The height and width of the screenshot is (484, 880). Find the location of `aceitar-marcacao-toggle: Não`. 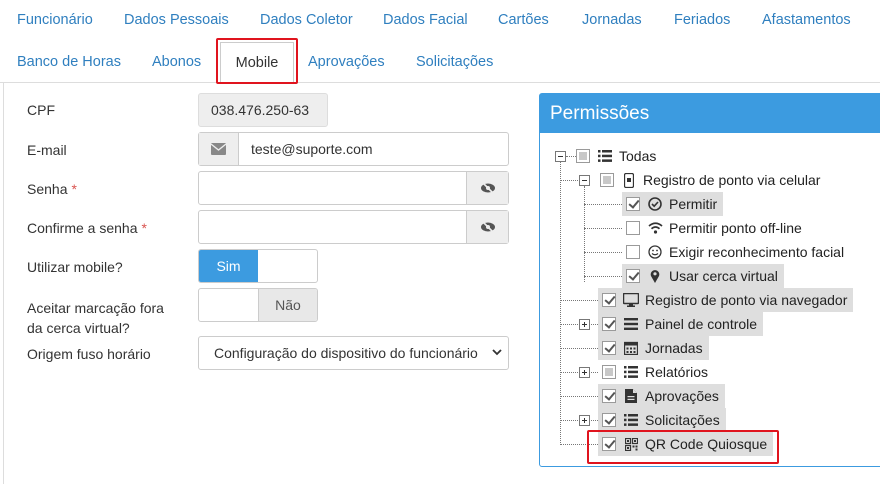

aceitar-marcacao-toggle: Não is located at coordinates (258, 305).